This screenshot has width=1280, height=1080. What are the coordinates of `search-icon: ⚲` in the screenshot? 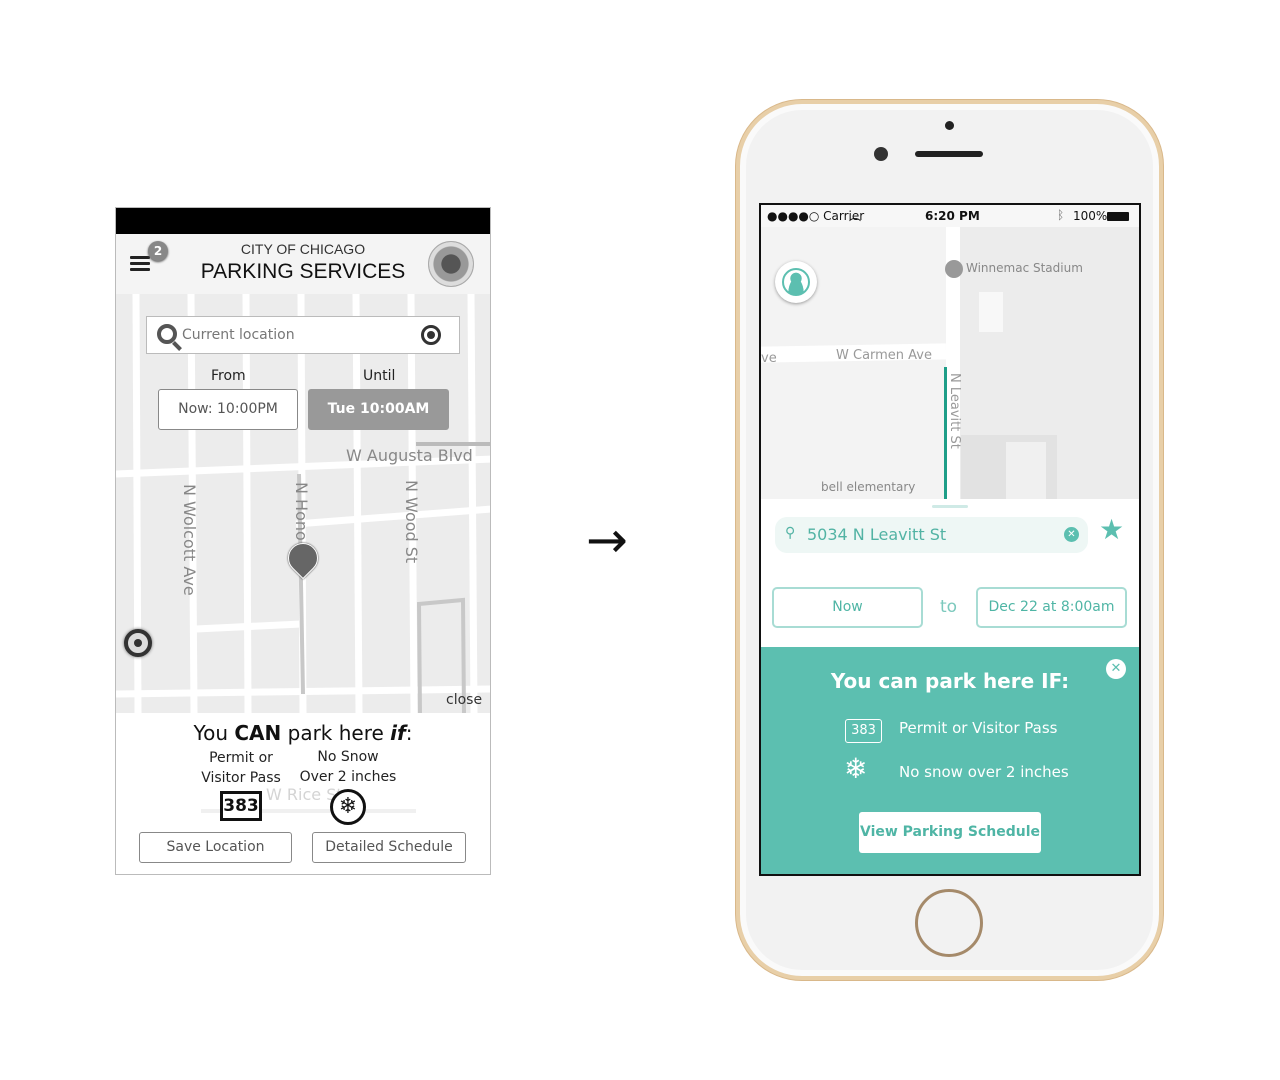 It's located at (790, 533).